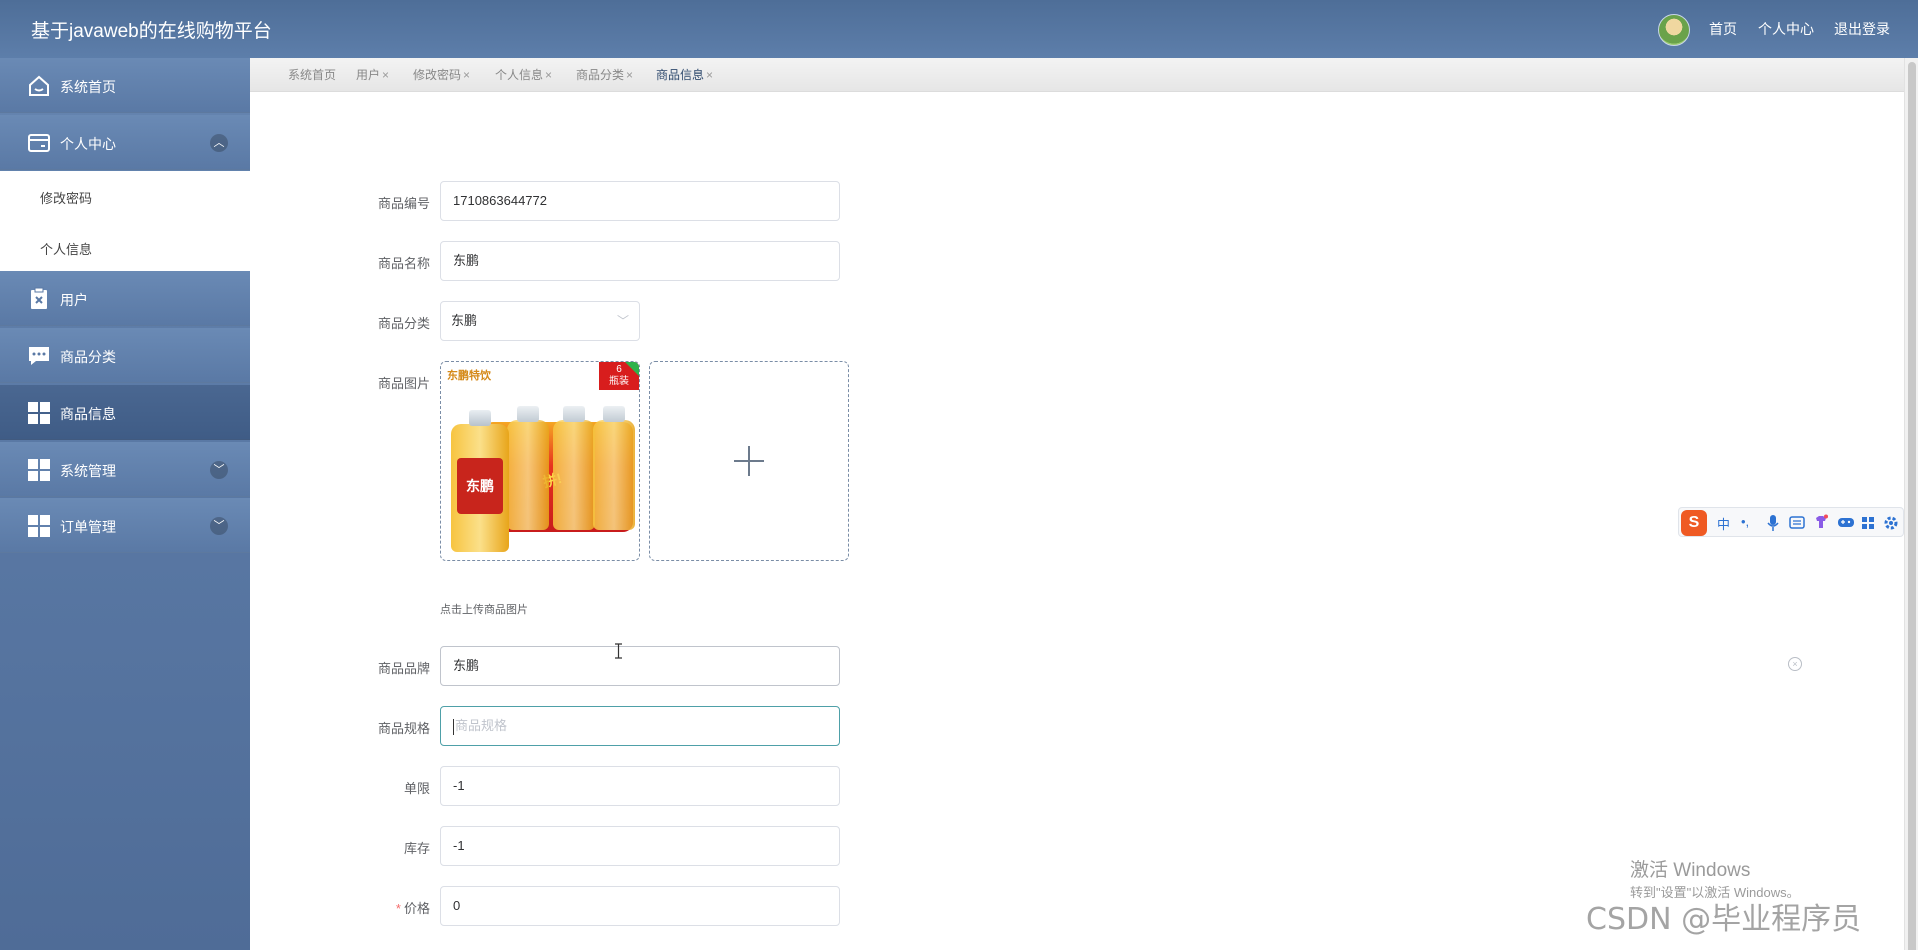  What do you see at coordinates (125, 412) in the screenshot?
I see `sidebar-item-product-info: 商品信息` at bounding box center [125, 412].